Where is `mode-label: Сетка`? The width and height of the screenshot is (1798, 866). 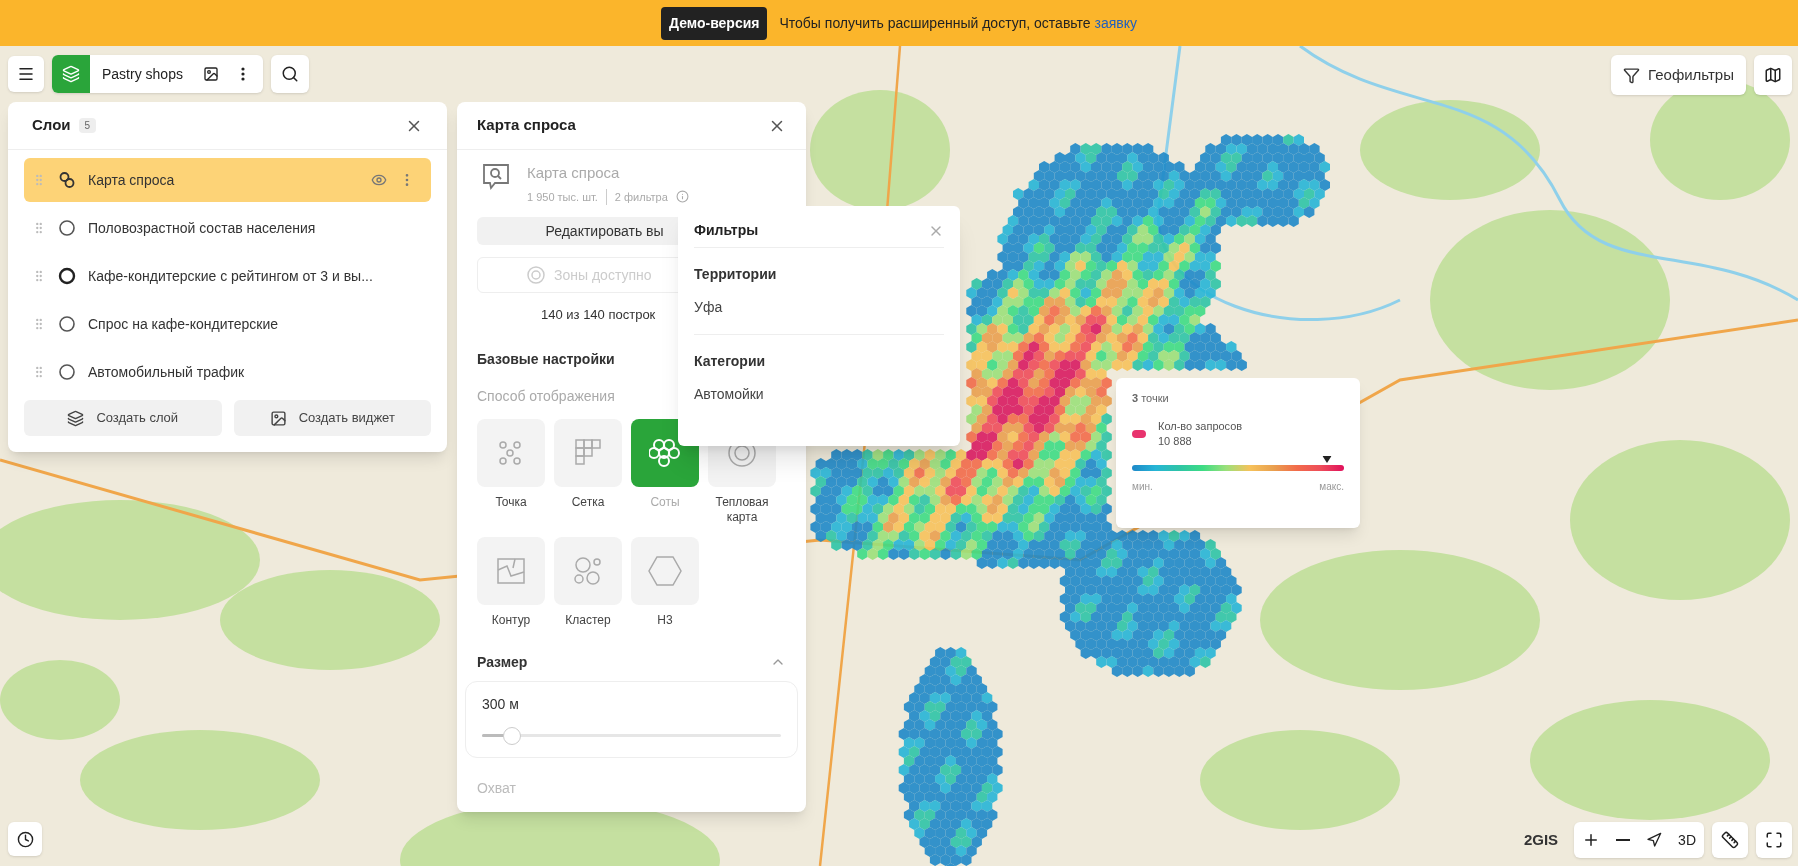
mode-label: Сетка is located at coordinates (588, 502).